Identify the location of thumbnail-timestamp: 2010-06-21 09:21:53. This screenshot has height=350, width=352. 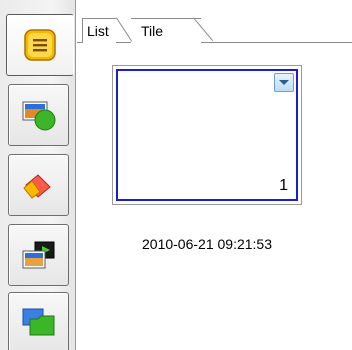
(207, 244).